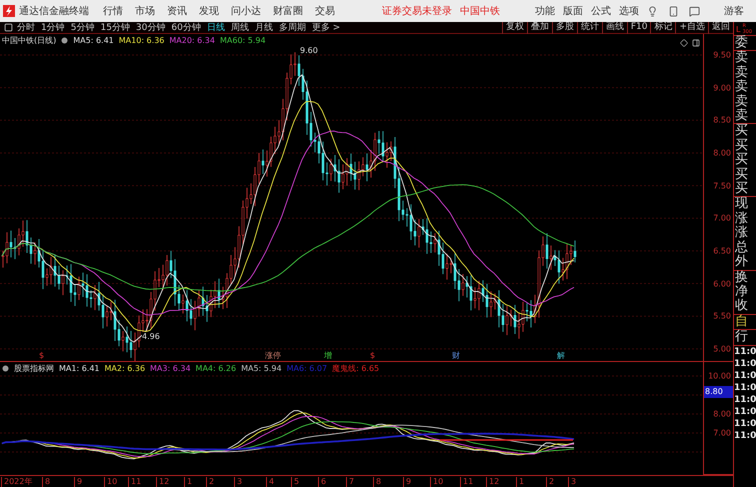 This screenshot has width=756, height=487. I want to click on price-tick: 7.00, so click(722, 218).